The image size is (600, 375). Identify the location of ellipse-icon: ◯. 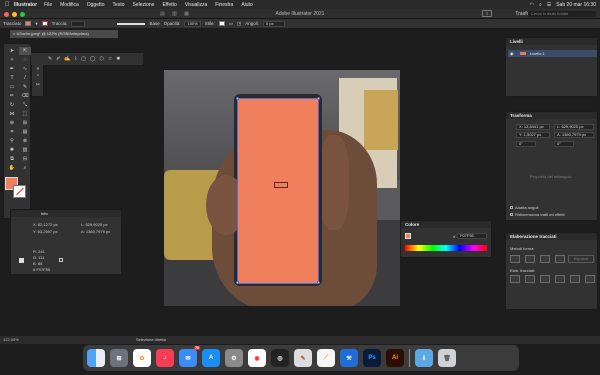
(93, 59).